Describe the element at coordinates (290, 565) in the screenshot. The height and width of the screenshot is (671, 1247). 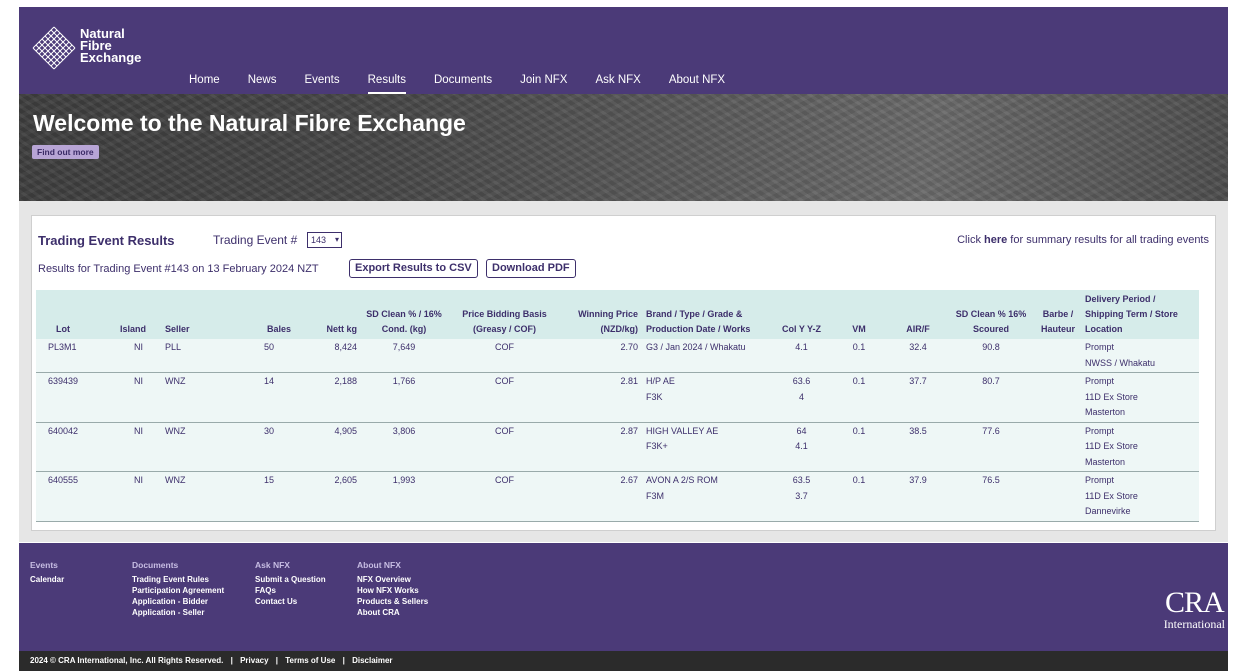
I see `footer-ask-heading: Ask NFX` at that location.